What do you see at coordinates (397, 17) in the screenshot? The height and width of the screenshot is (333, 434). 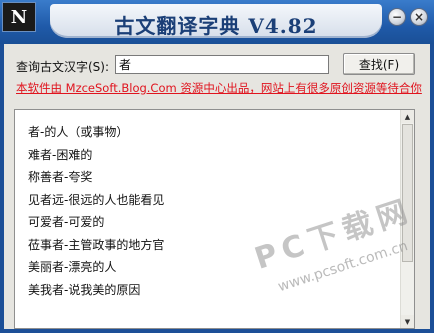 I see `minimize-button: −` at bounding box center [397, 17].